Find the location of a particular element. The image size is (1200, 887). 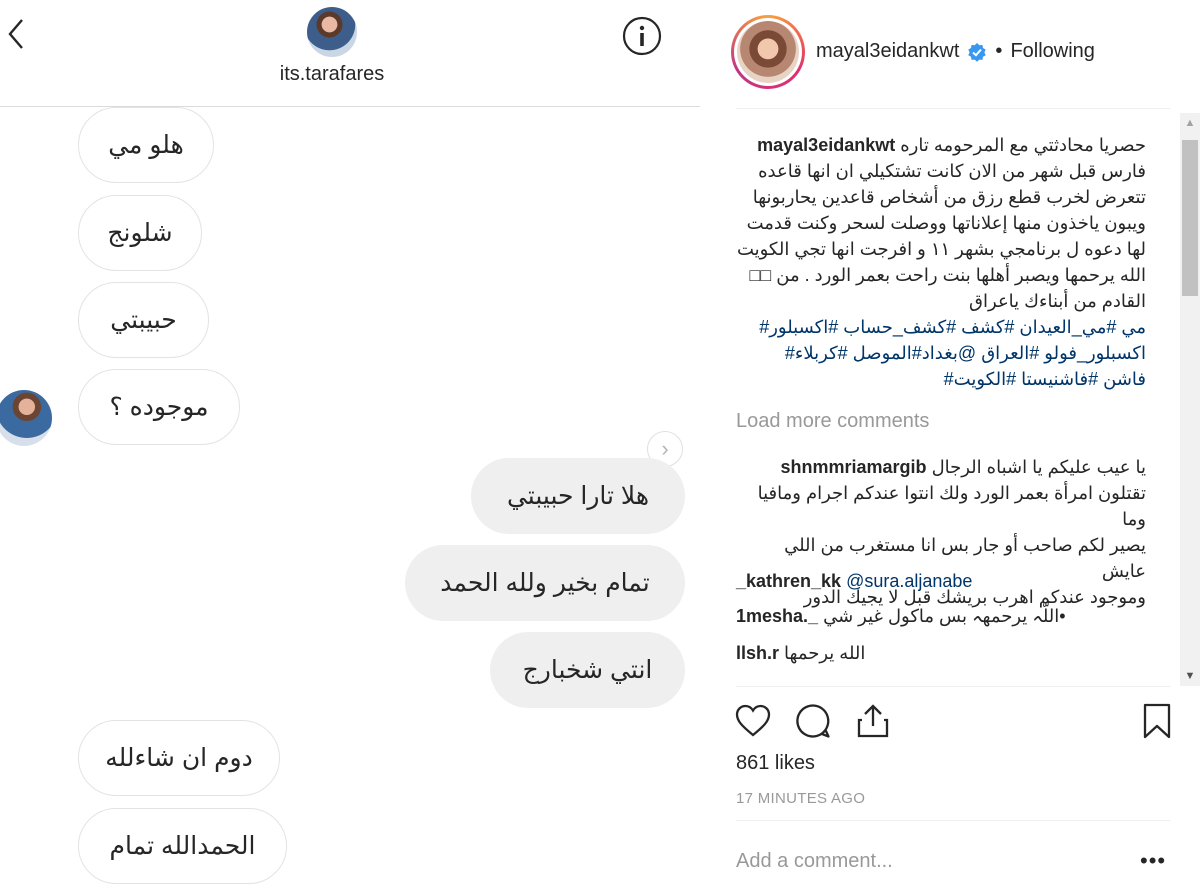

message-text: حبيبتي is located at coordinates (143, 320).